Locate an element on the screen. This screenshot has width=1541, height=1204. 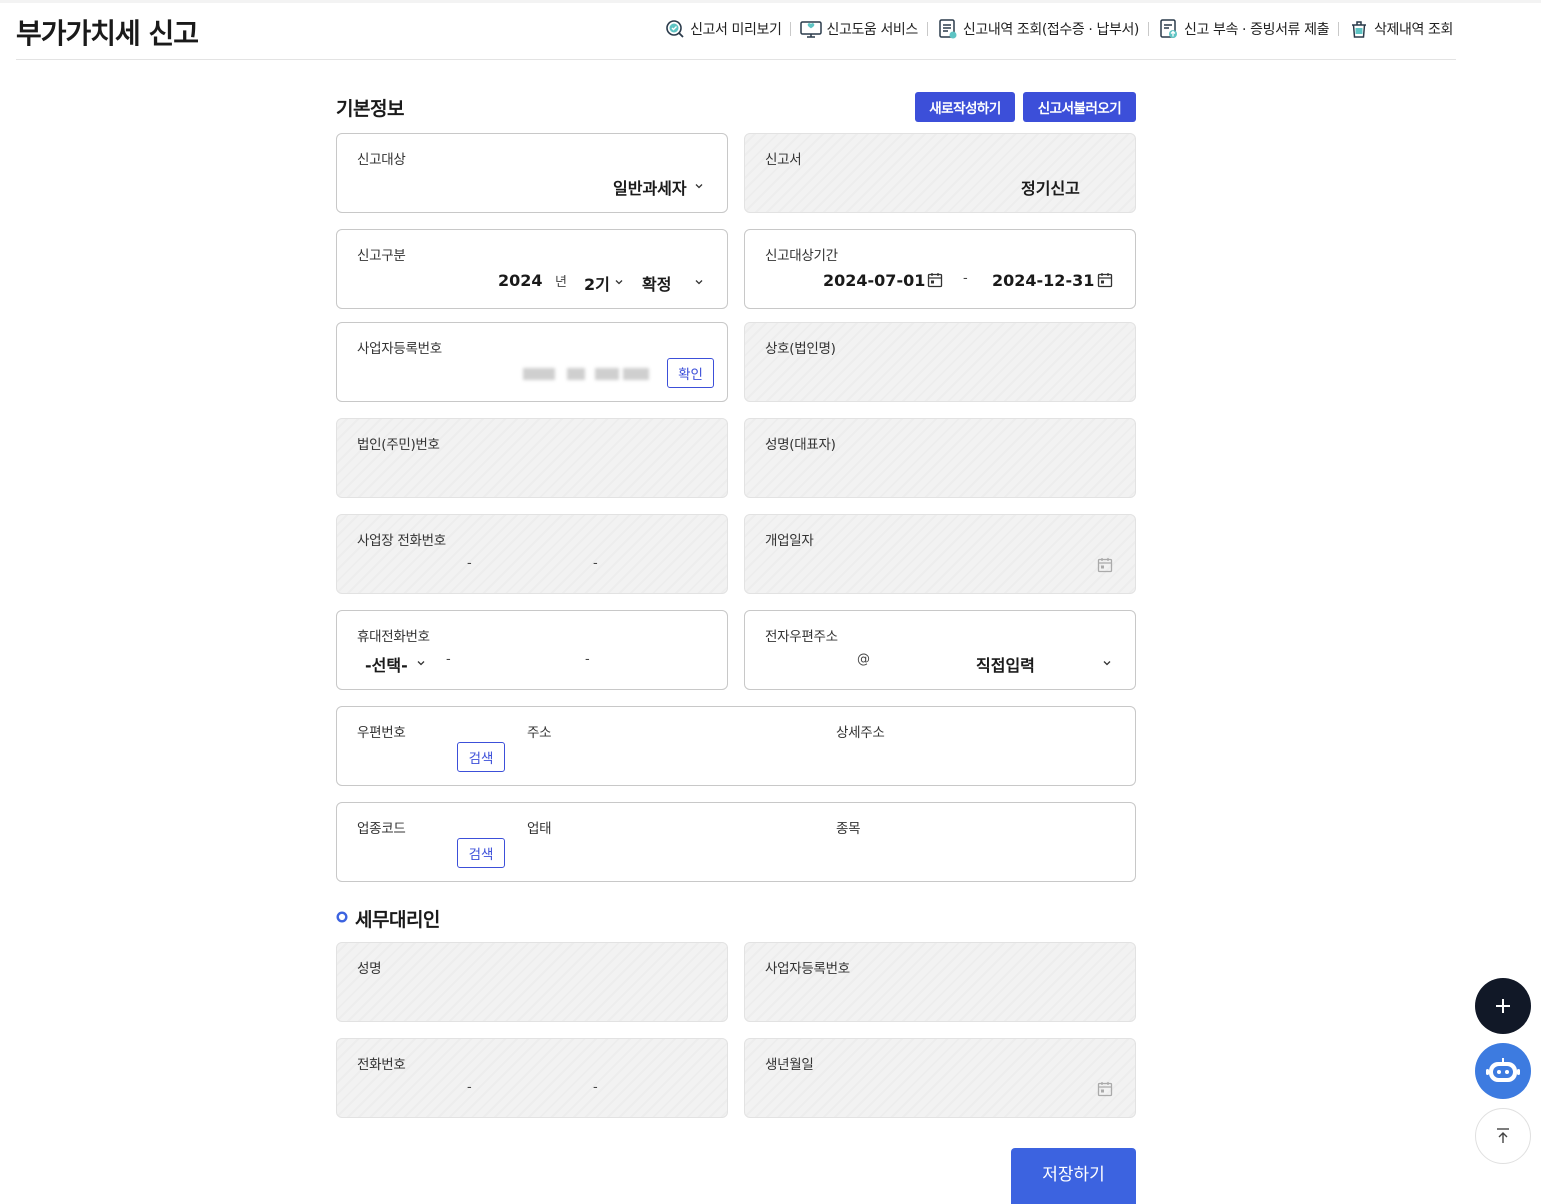
robot-icon is located at coordinates (1503, 1070).